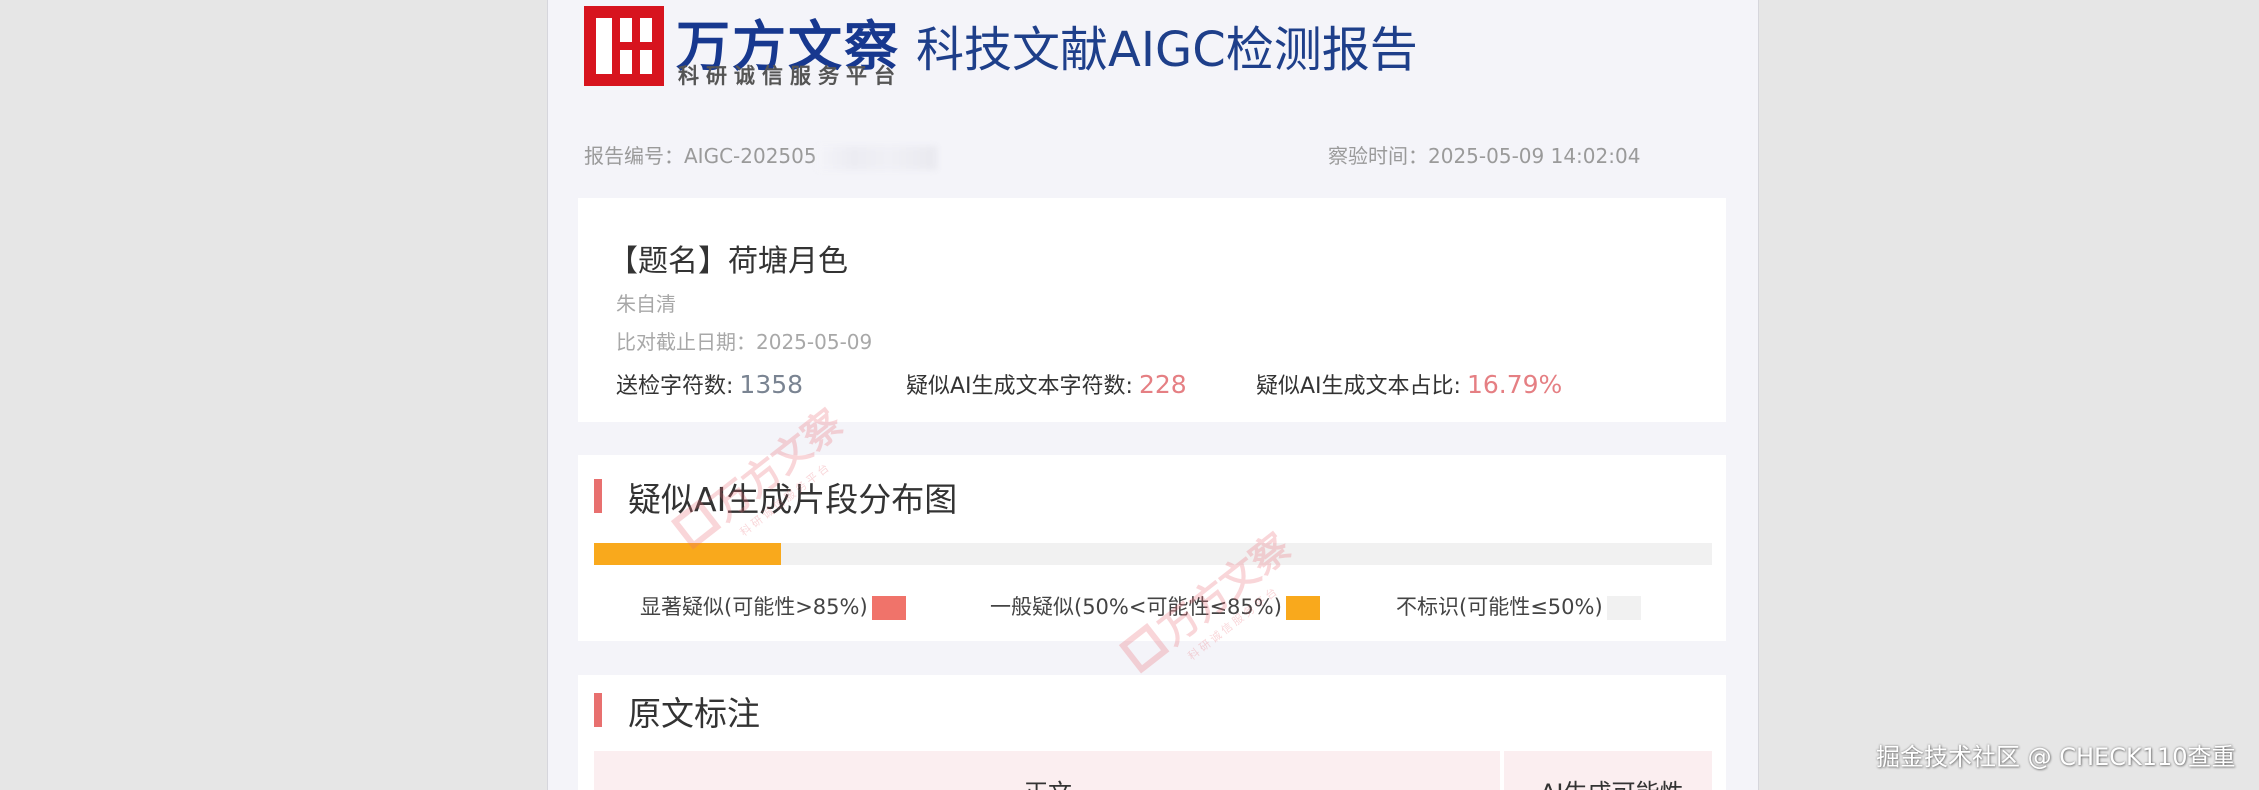 This screenshot has height=790, width=2259. Describe the element at coordinates (1378, 156) in the screenshot. I see `check-time-label: 察验时间：` at that location.